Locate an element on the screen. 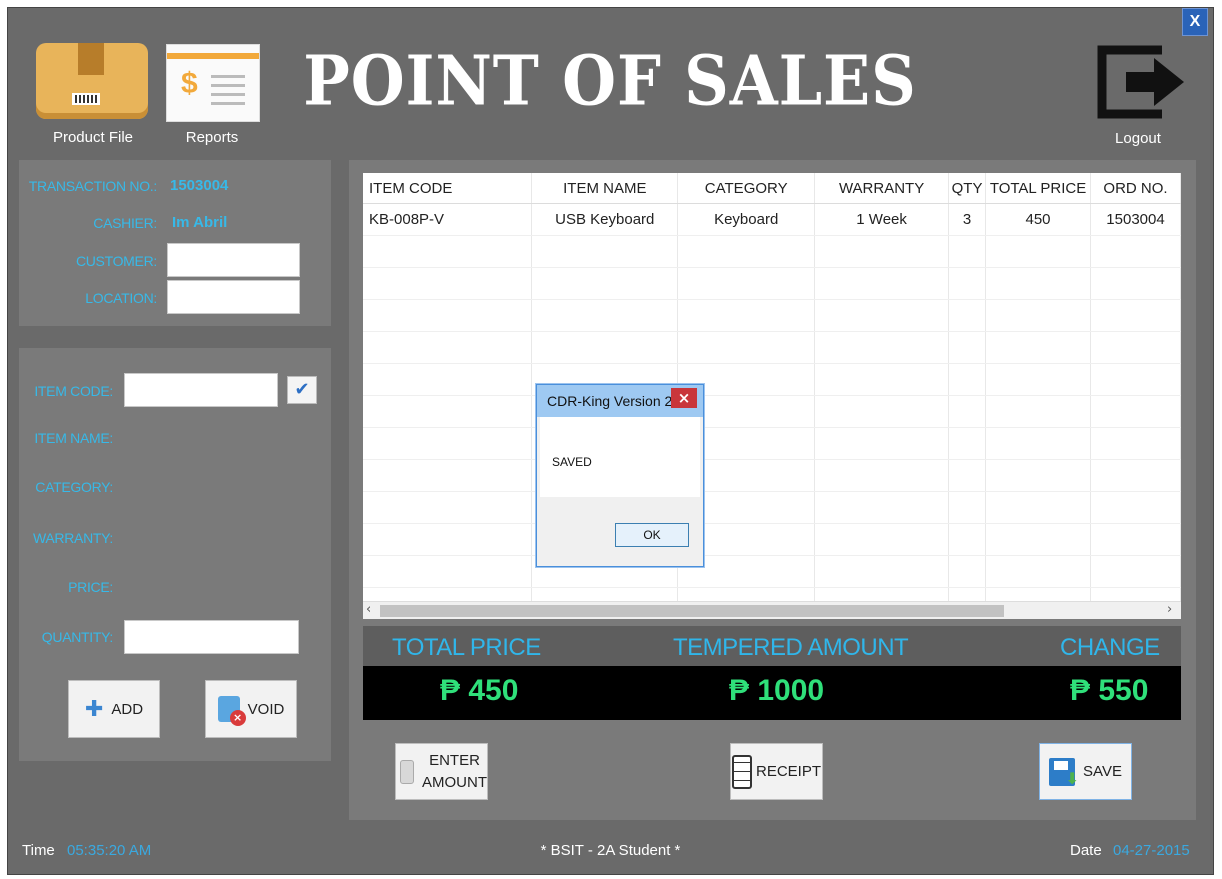  footer-center-text: * BSIT - 2A Student * is located at coordinates (610, 850).